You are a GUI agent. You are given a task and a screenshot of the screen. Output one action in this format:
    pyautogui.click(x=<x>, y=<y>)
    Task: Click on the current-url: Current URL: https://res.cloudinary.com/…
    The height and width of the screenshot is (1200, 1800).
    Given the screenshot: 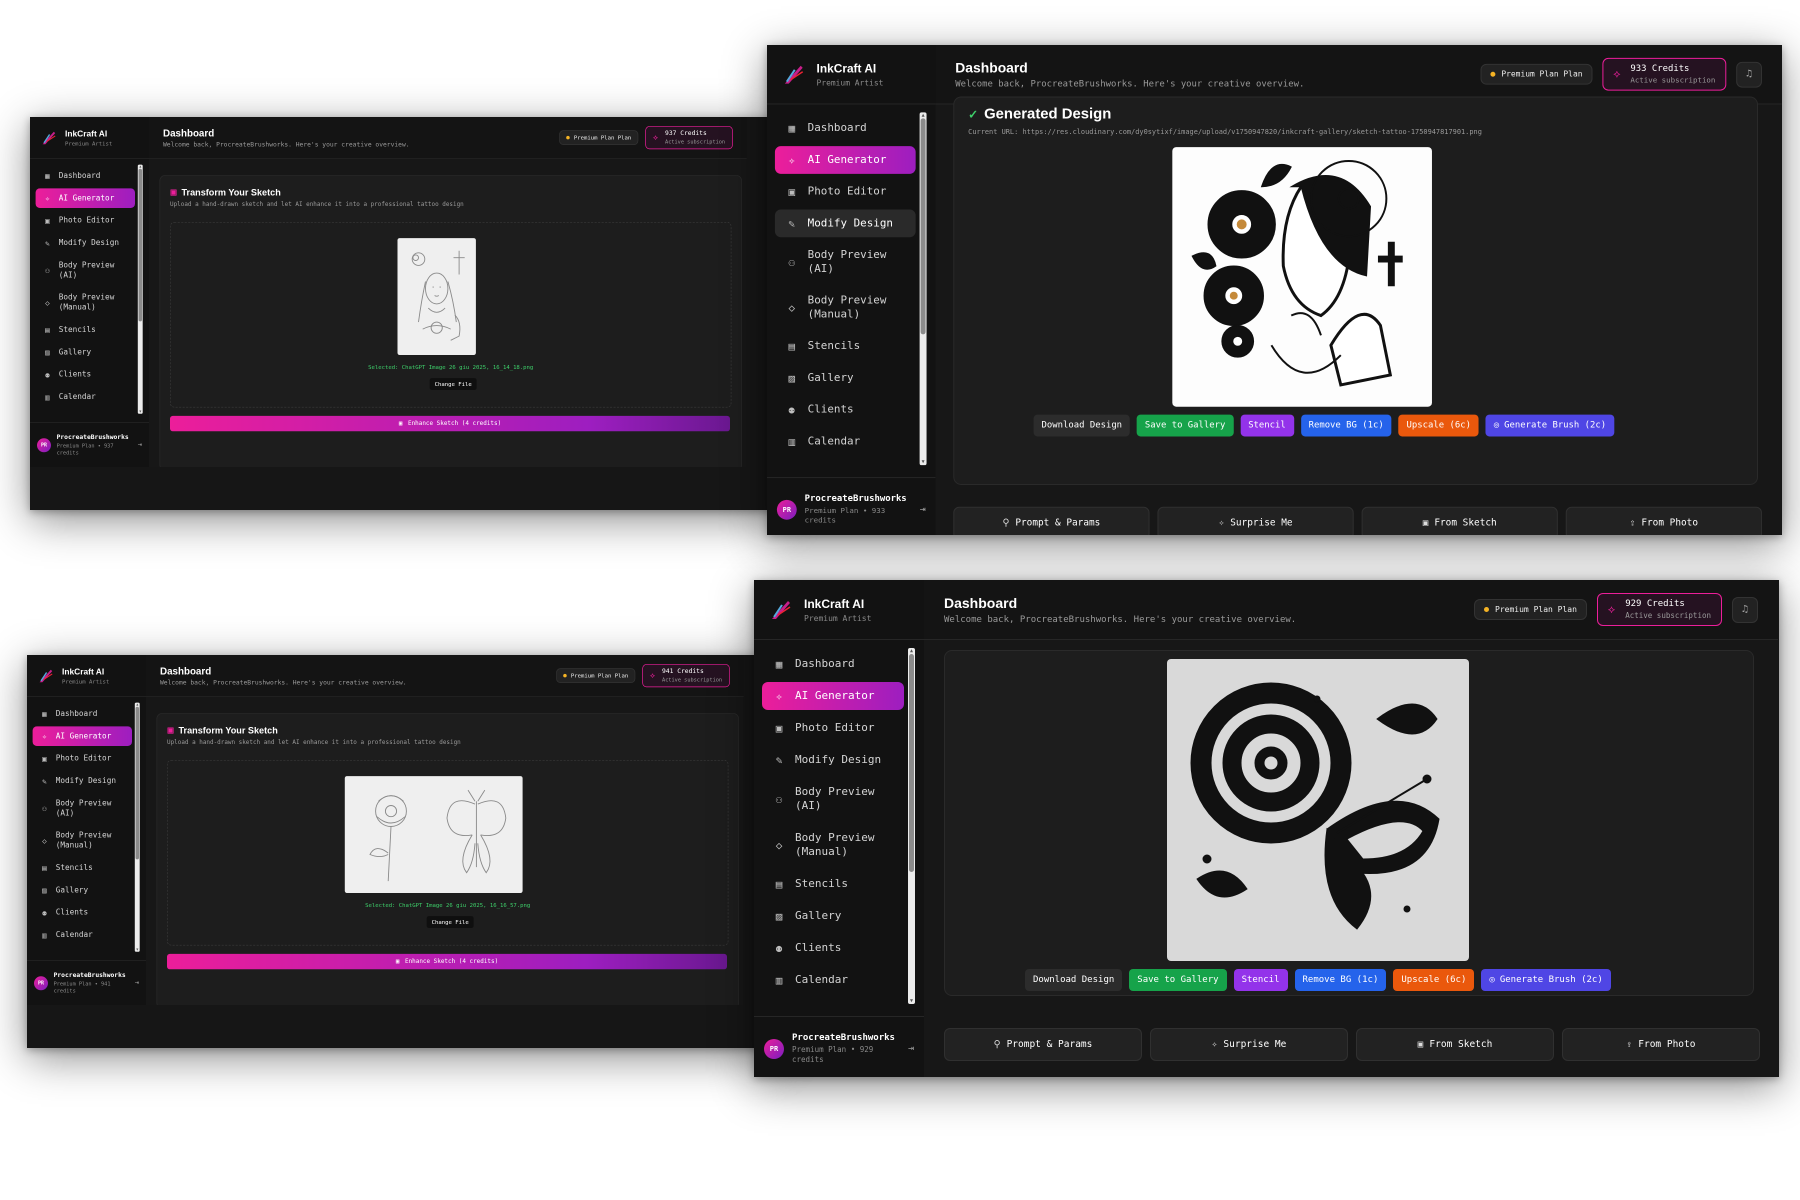 What is the action you would take?
    pyautogui.click(x=1225, y=132)
    